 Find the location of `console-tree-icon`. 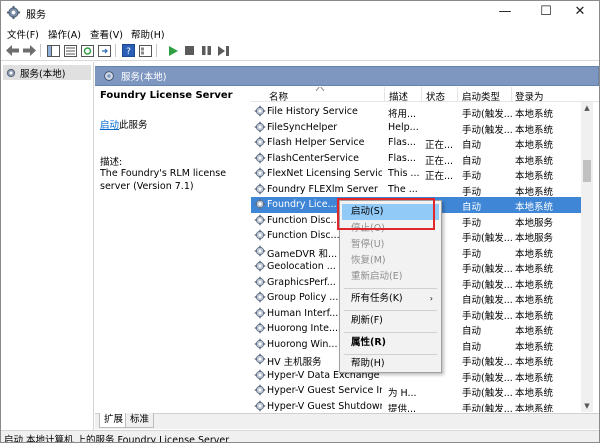

console-tree-icon is located at coordinates (53, 50).